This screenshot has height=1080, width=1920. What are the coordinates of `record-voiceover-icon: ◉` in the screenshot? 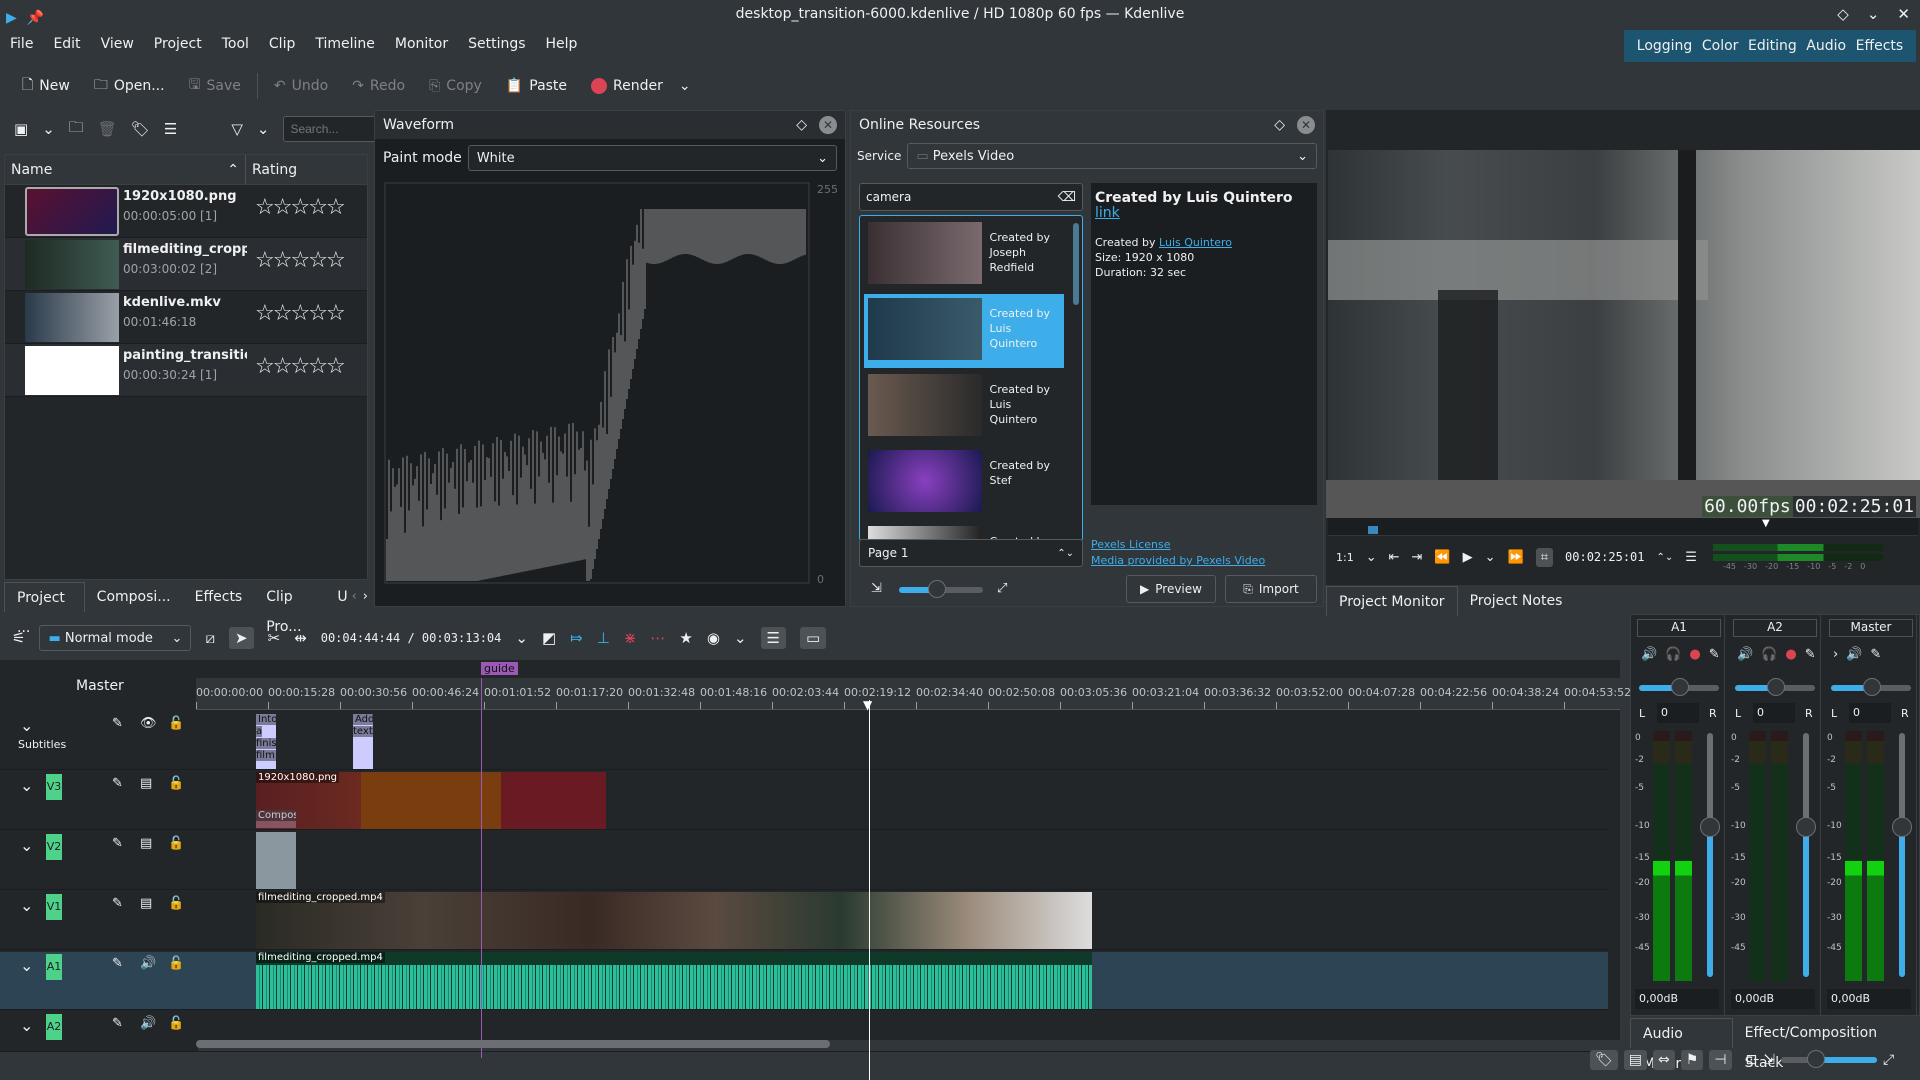 It's located at (713, 638).